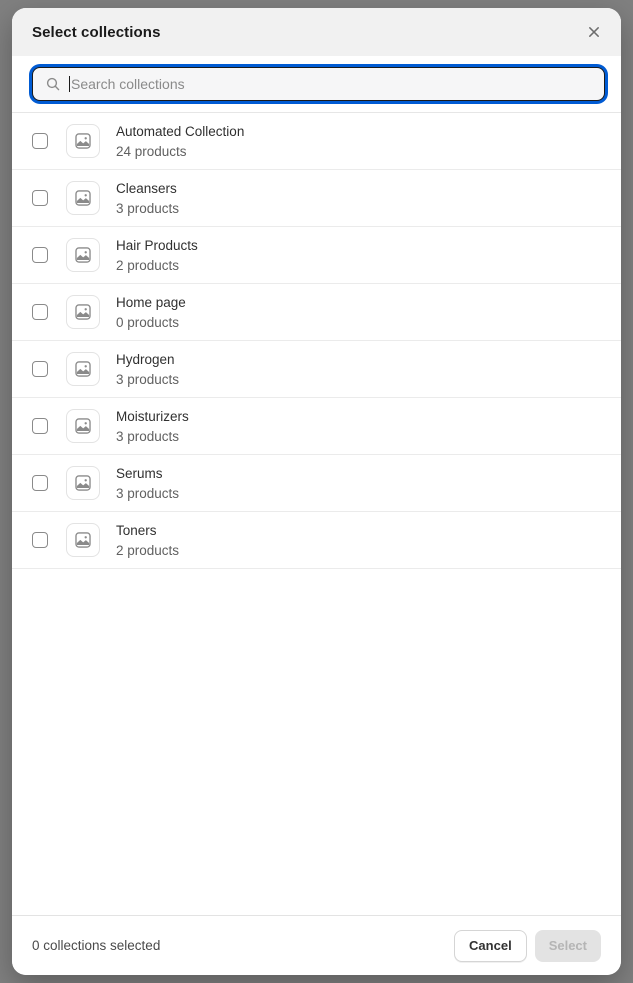 This screenshot has width=633, height=983. What do you see at coordinates (527, 945) in the screenshot?
I see `footer-actions: Cancel Select` at bounding box center [527, 945].